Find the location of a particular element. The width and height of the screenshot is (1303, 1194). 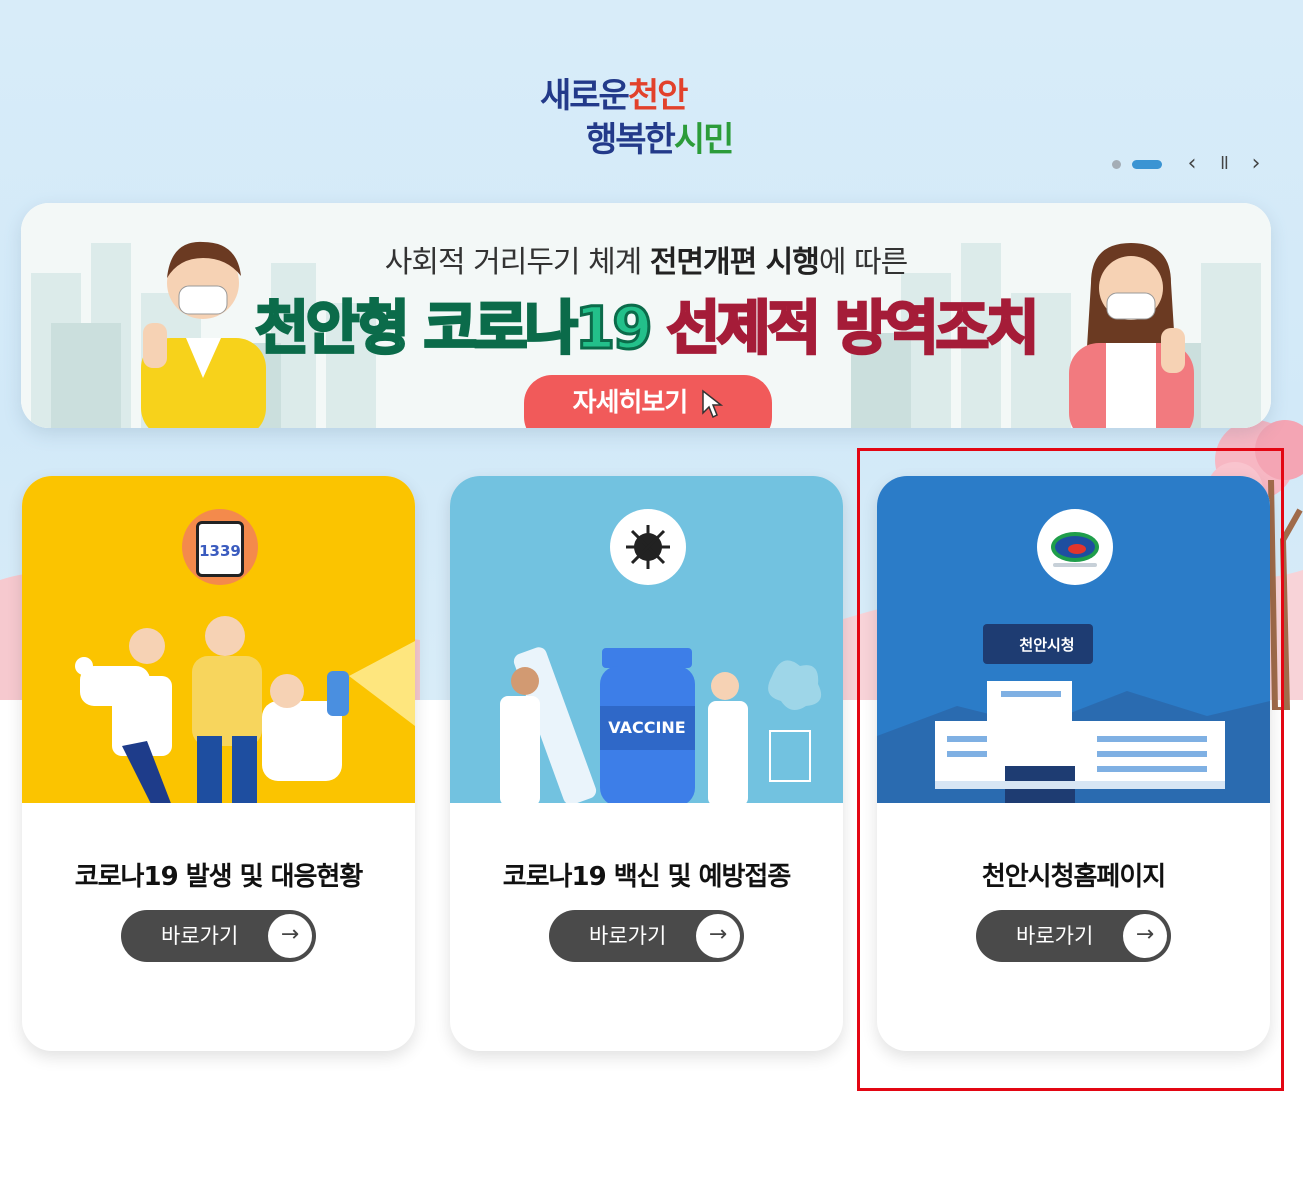

card-covid-status-go-button: 바로가기 → is located at coordinates (218, 936).